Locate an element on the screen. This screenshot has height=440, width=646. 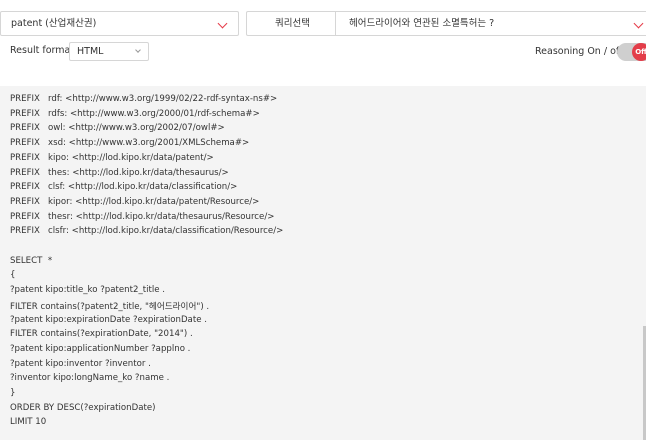
dataset-select: patent (산업재산권) is located at coordinates (119, 23).